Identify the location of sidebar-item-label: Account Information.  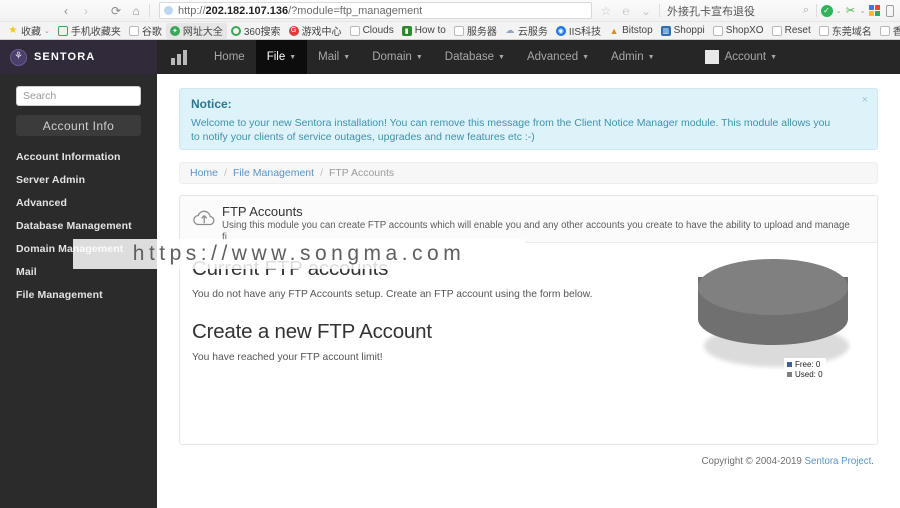
(68, 156).